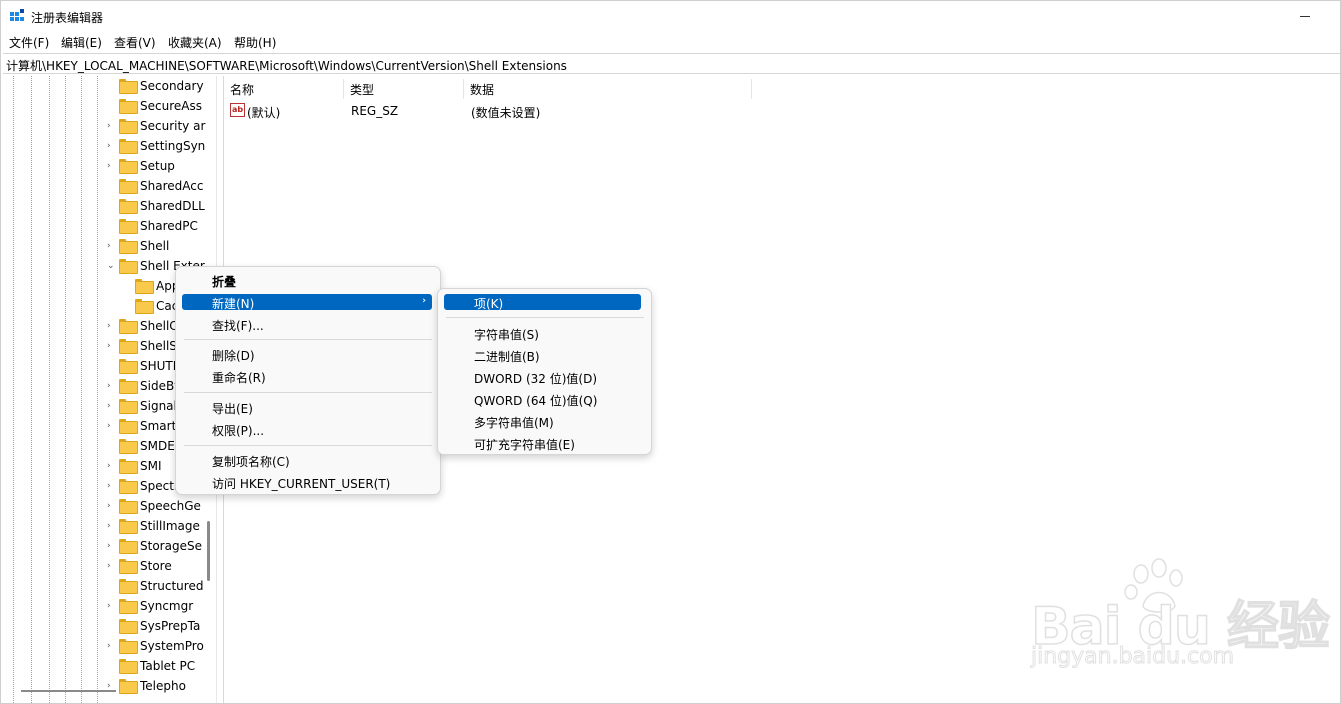 Image resolution: width=1341 pixels, height=704 pixels. What do you see at coordinates (171, 106) in the screenshot?
I see `tree-item-label: SecureAss` at bounding box center [171, 106].